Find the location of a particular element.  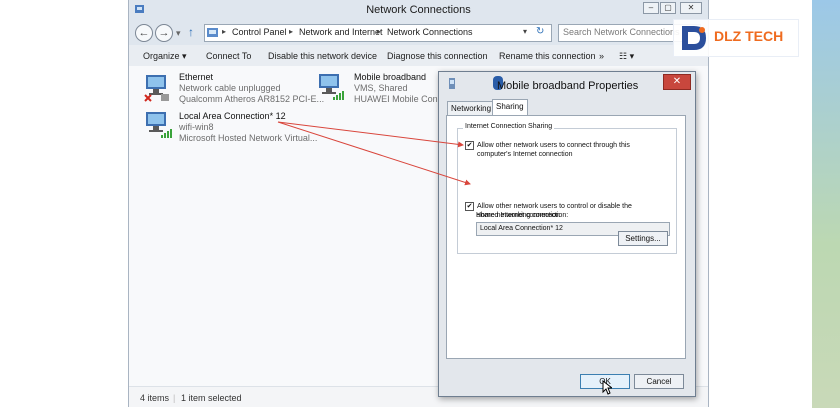

brand-watermark: DLZ TECH is located at coordinates (736, 38).